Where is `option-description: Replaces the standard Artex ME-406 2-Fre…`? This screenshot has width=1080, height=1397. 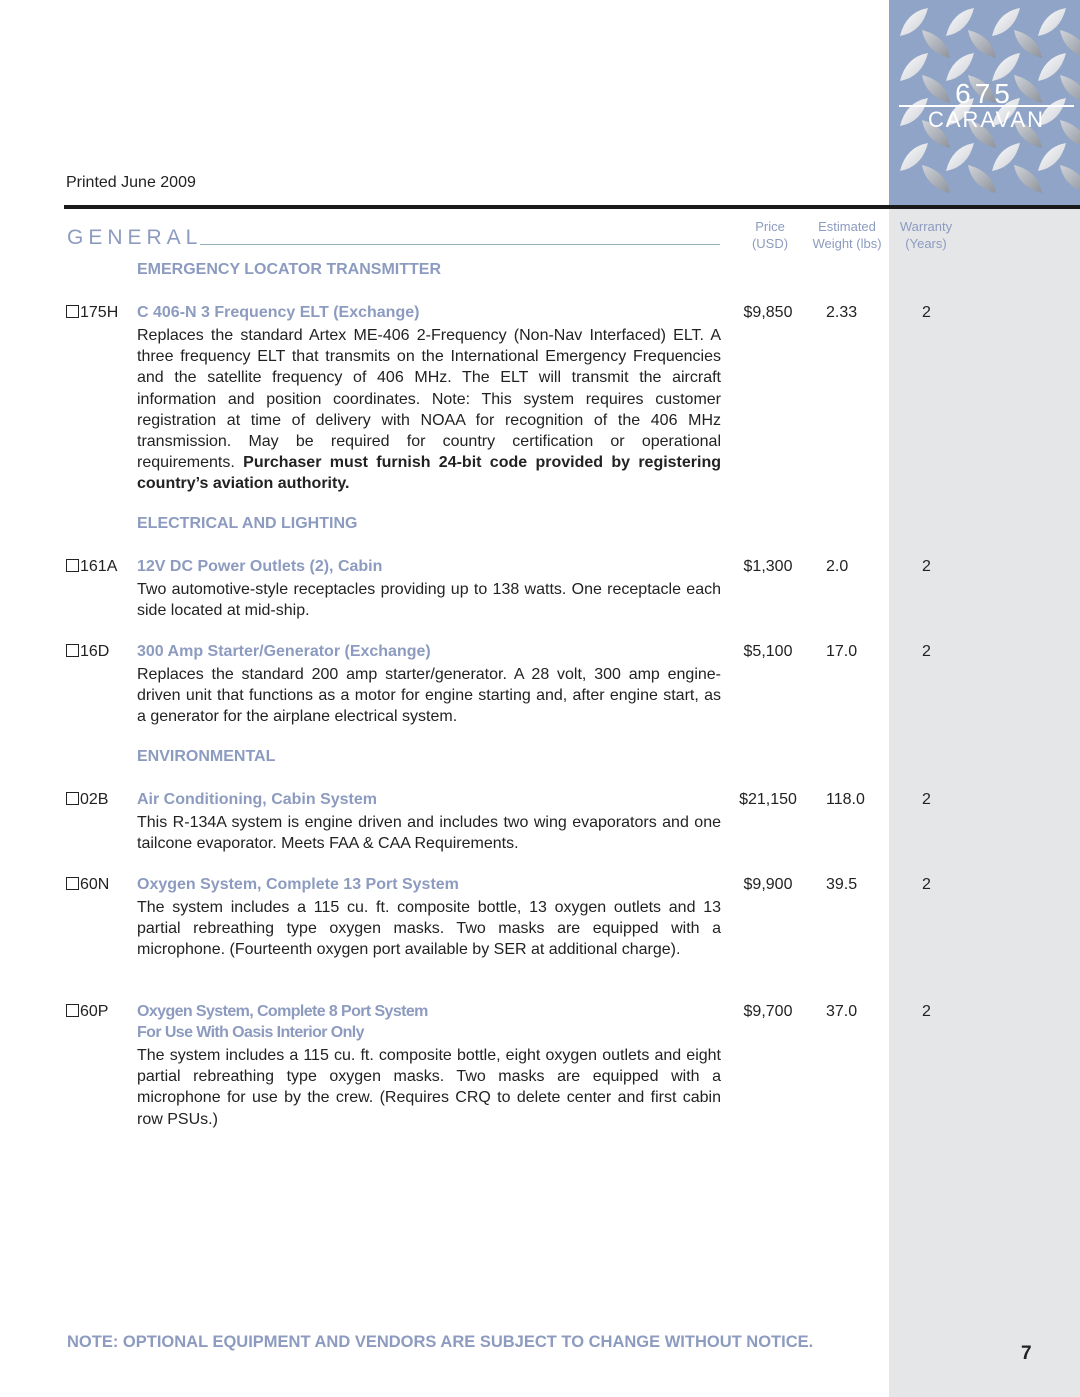
option-description: Replaces the standard Artex ME-406 2-Fre… is located at coordinates (429, 410).